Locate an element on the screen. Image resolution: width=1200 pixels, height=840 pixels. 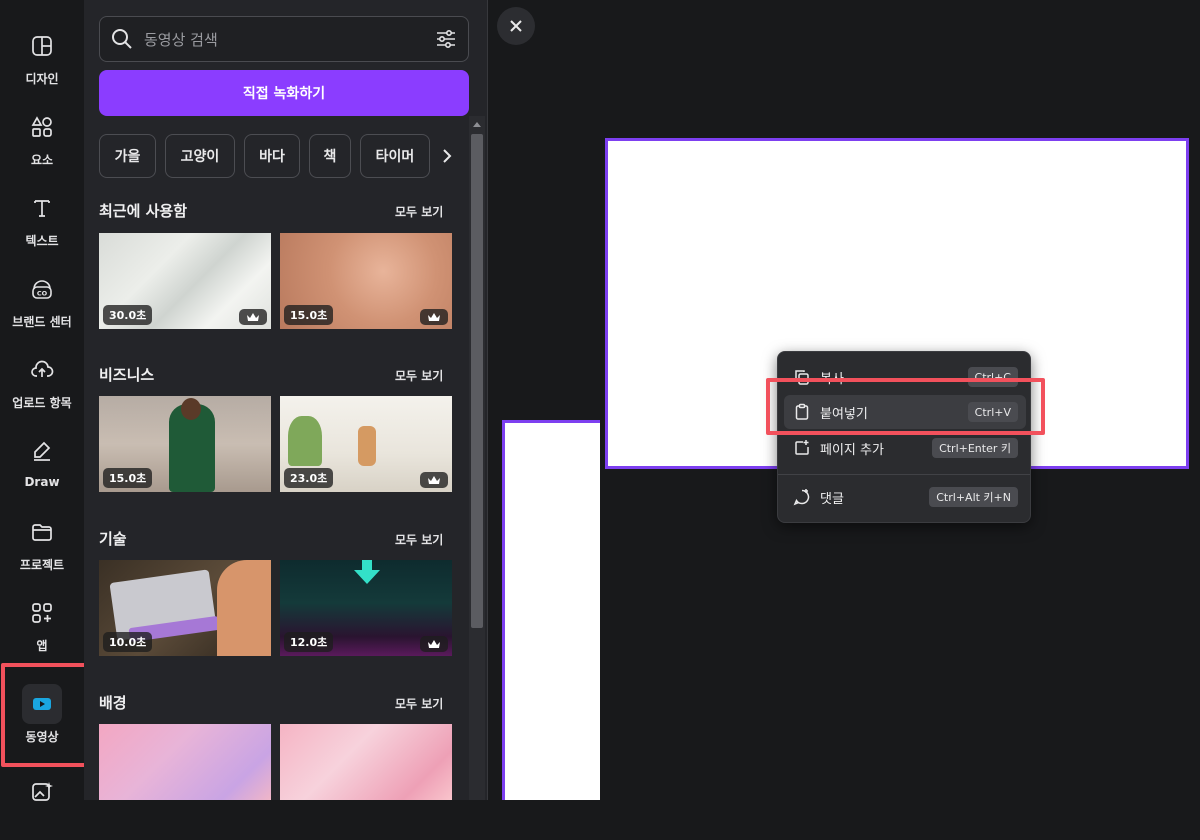
panel-scrollbar is located at coordinates (477, 458).